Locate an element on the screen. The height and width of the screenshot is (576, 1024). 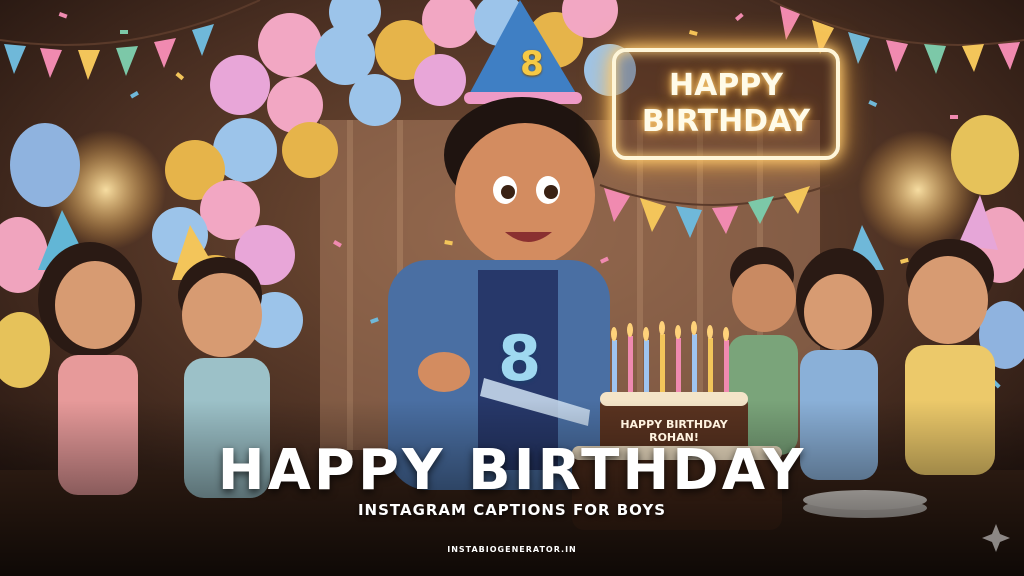
neon-birthday-sign: HAPPY BIRTHDAY is located at coordinates (726, 104).